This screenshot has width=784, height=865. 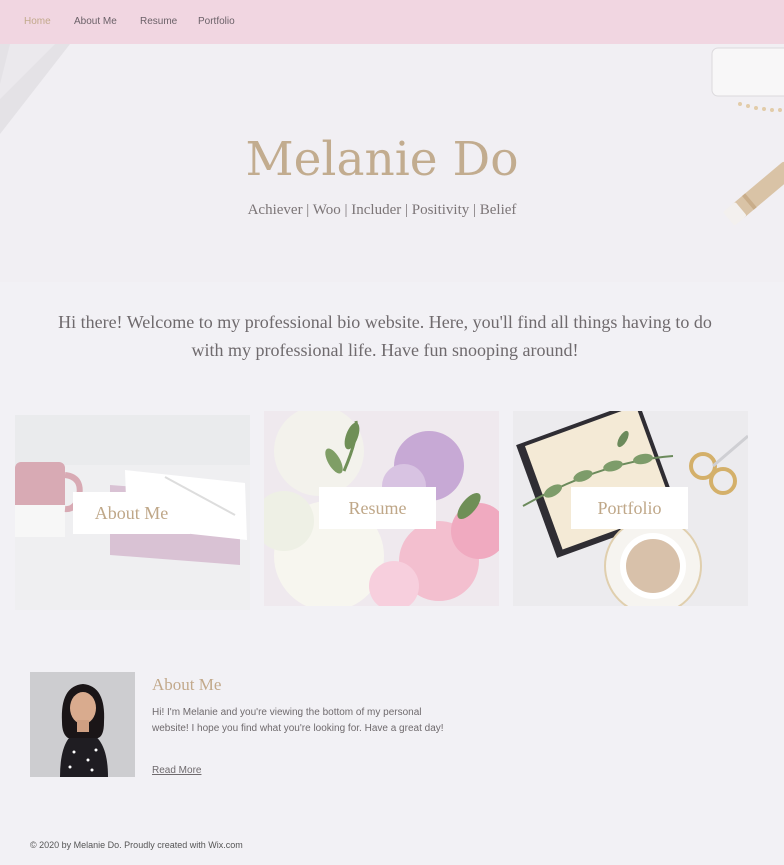 I want to click on portfolio-card-label: Portfolio, so click(x=629, y=508).